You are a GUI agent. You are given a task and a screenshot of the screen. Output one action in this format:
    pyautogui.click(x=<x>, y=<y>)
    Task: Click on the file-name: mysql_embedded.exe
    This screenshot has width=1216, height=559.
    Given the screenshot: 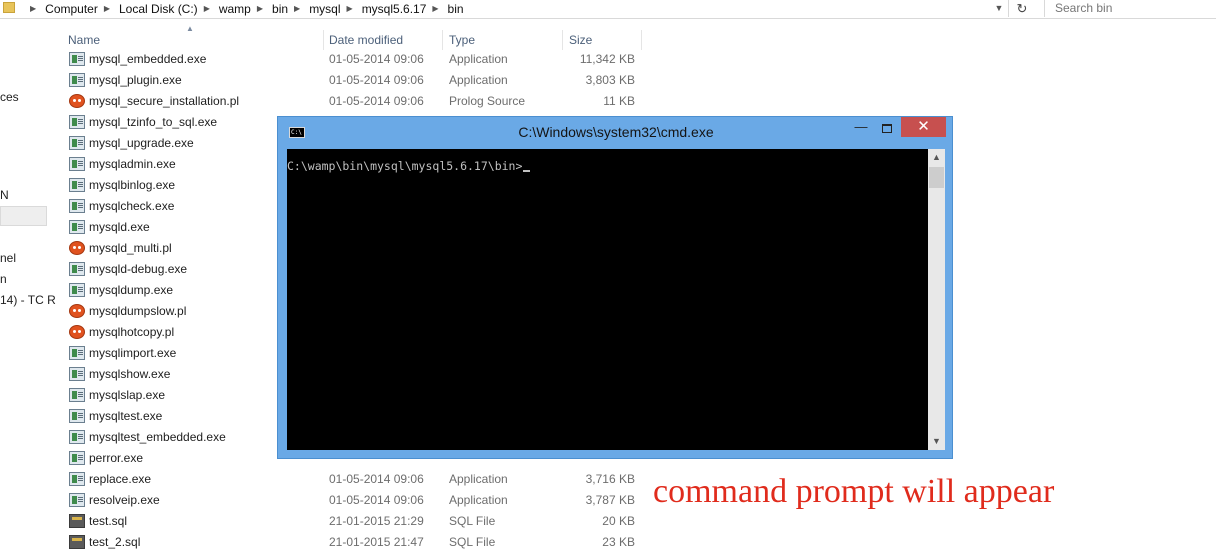 What is the action you would take?
    pyautogui.click(x=148, y=59)
    